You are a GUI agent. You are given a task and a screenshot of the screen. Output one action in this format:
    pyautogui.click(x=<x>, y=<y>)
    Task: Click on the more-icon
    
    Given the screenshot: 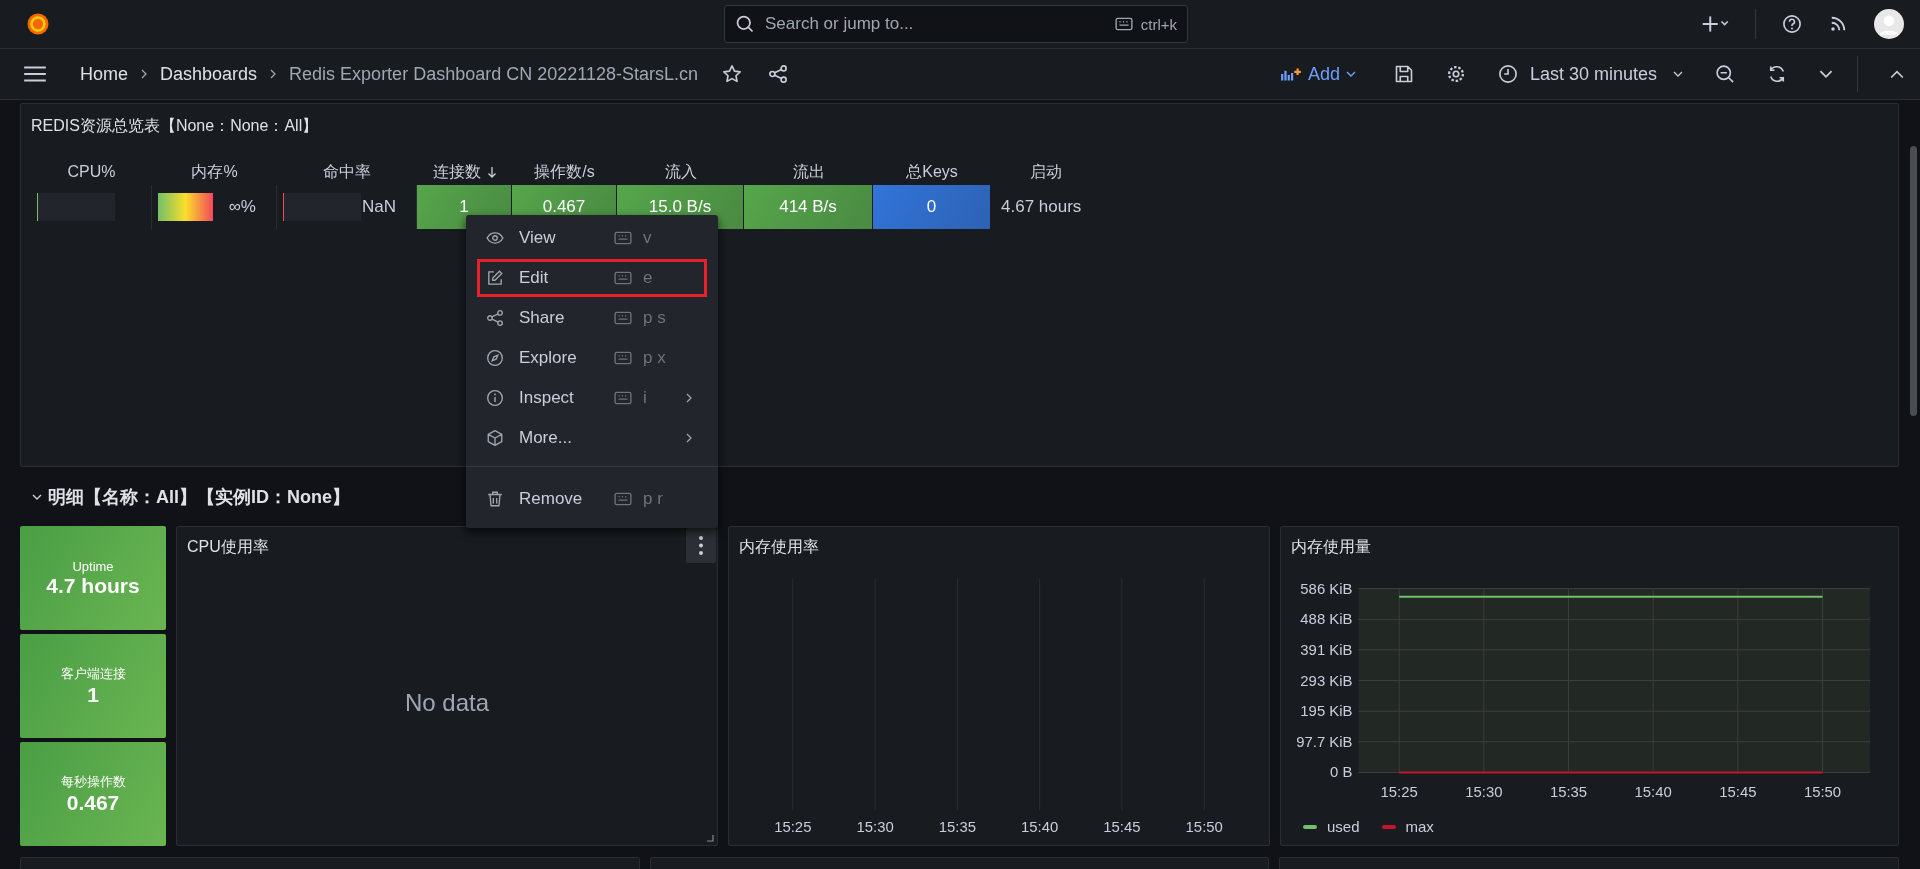 What is the action you would take?
    pyautogui.click(x=701, y=545)
    